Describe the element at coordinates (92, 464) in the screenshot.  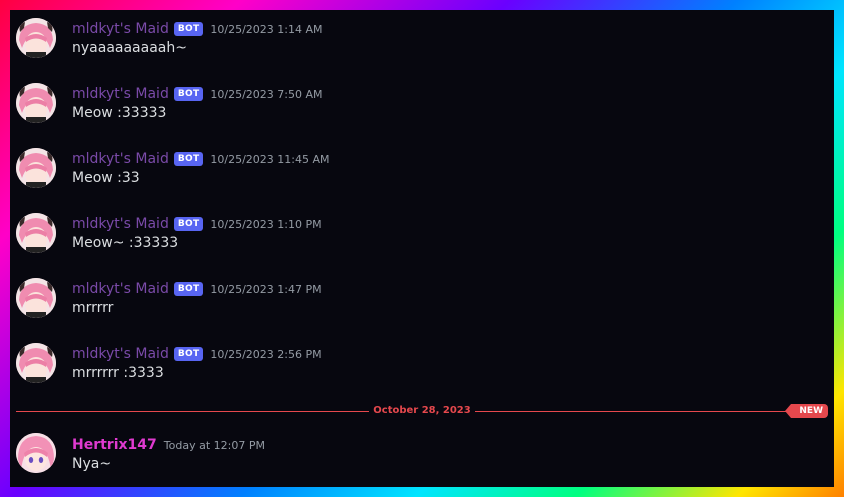
I see `message-text: Nya~` at that location.